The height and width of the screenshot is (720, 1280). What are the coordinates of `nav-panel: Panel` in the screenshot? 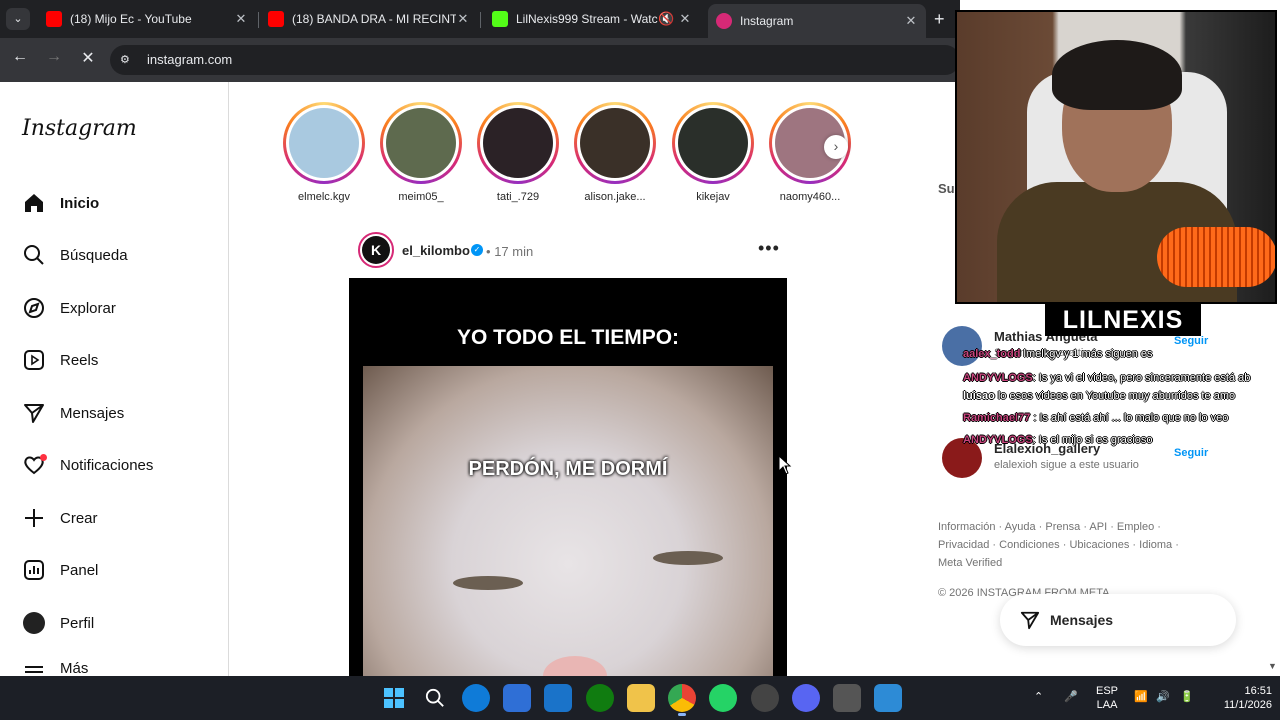 It's located at (60, 570).